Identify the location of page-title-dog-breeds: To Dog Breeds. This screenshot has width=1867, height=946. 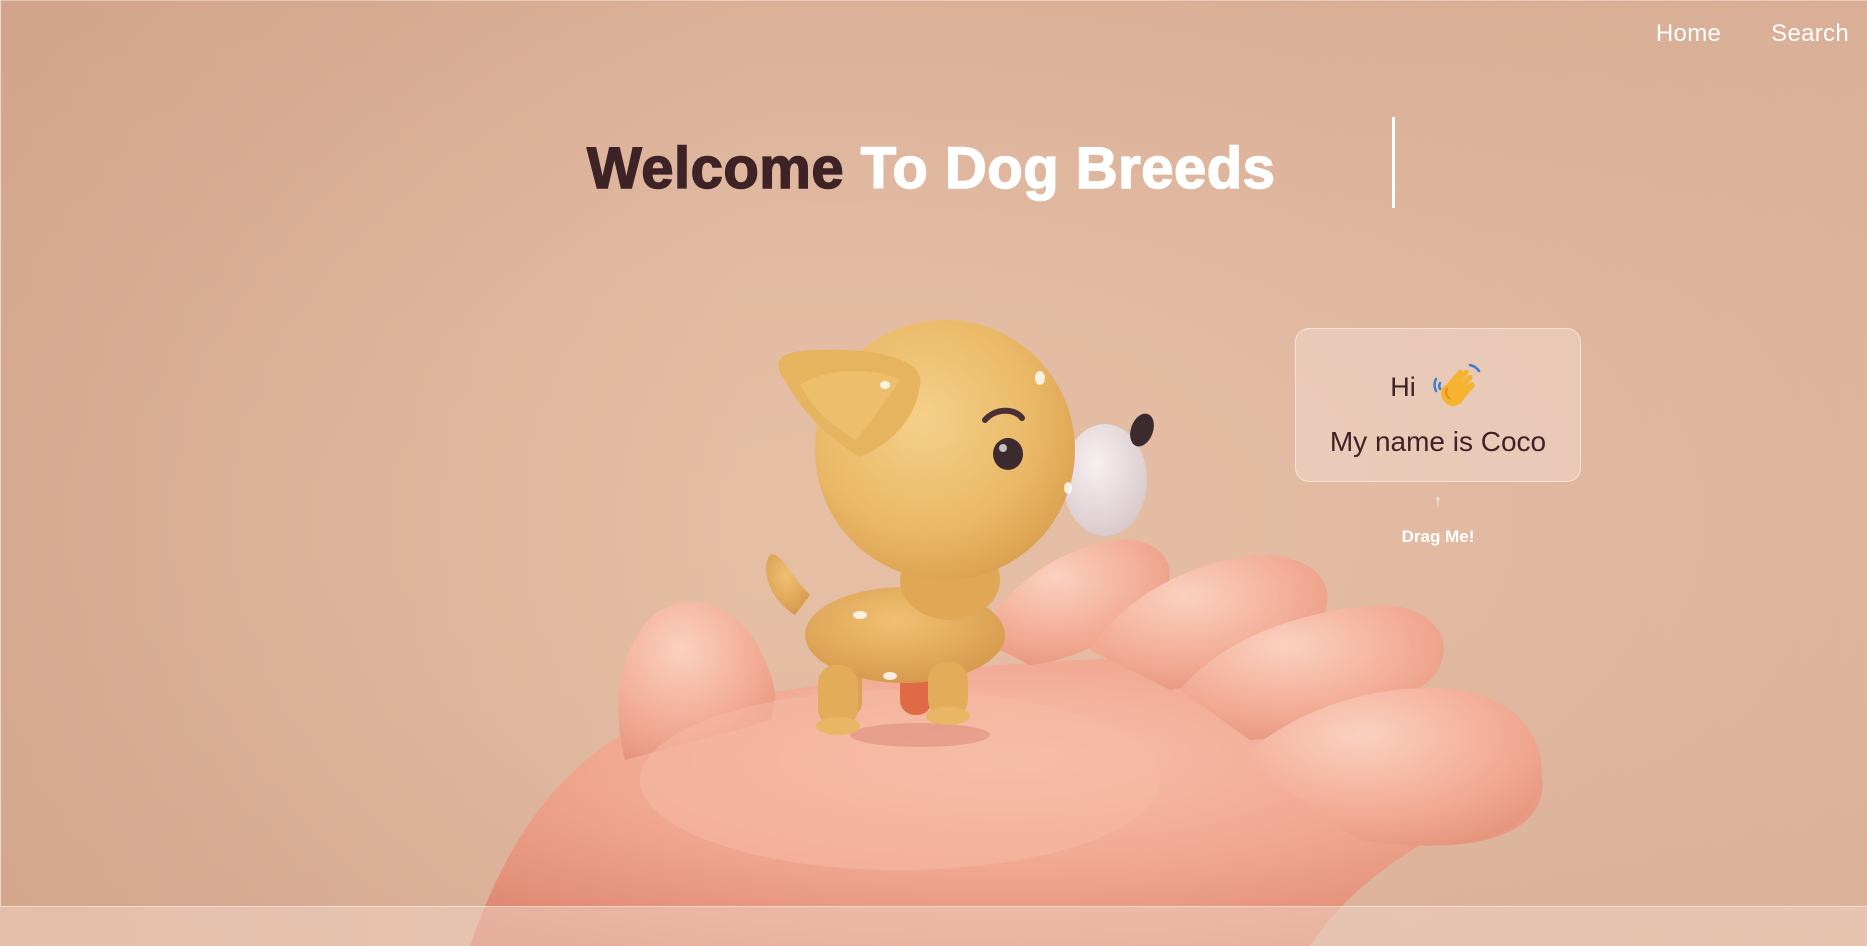
(1068, 168).